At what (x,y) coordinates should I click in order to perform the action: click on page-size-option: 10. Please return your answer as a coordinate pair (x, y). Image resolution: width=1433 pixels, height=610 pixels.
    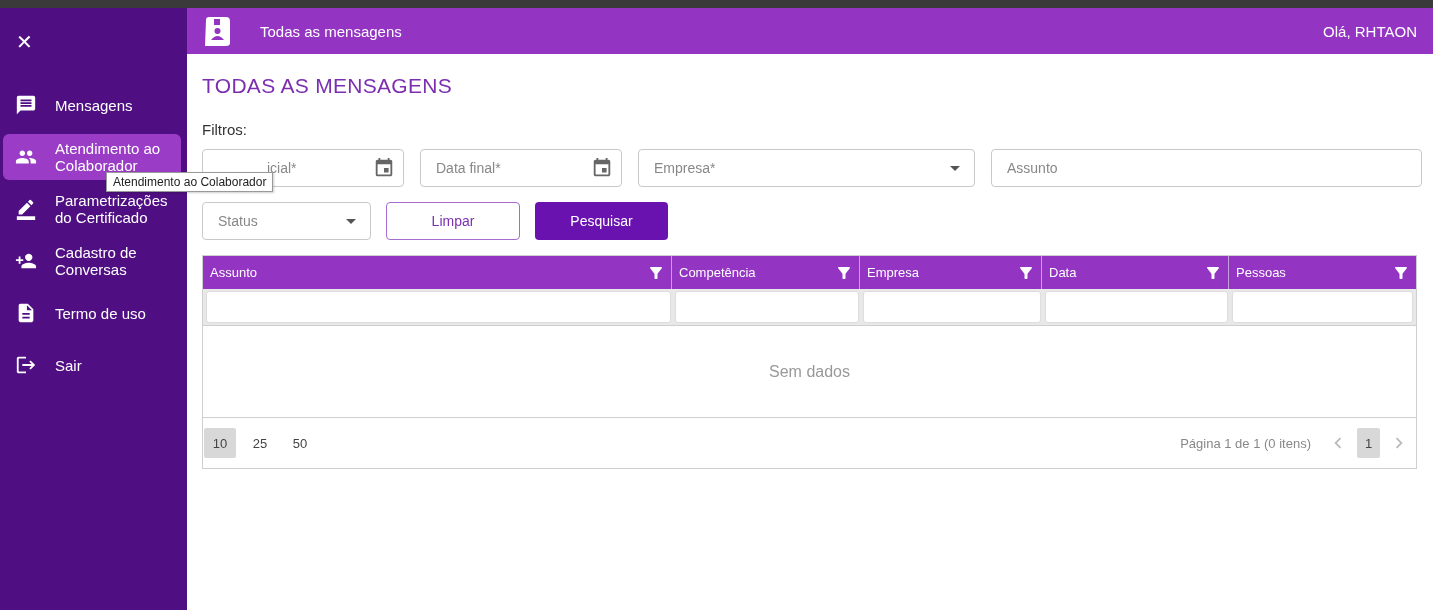
    Looking at the image, I should click on (220, 443).